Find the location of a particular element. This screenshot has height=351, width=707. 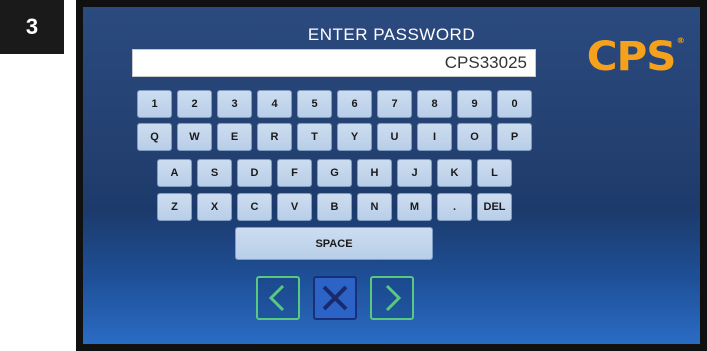

key-f: F is located at coordinates (294, 173).